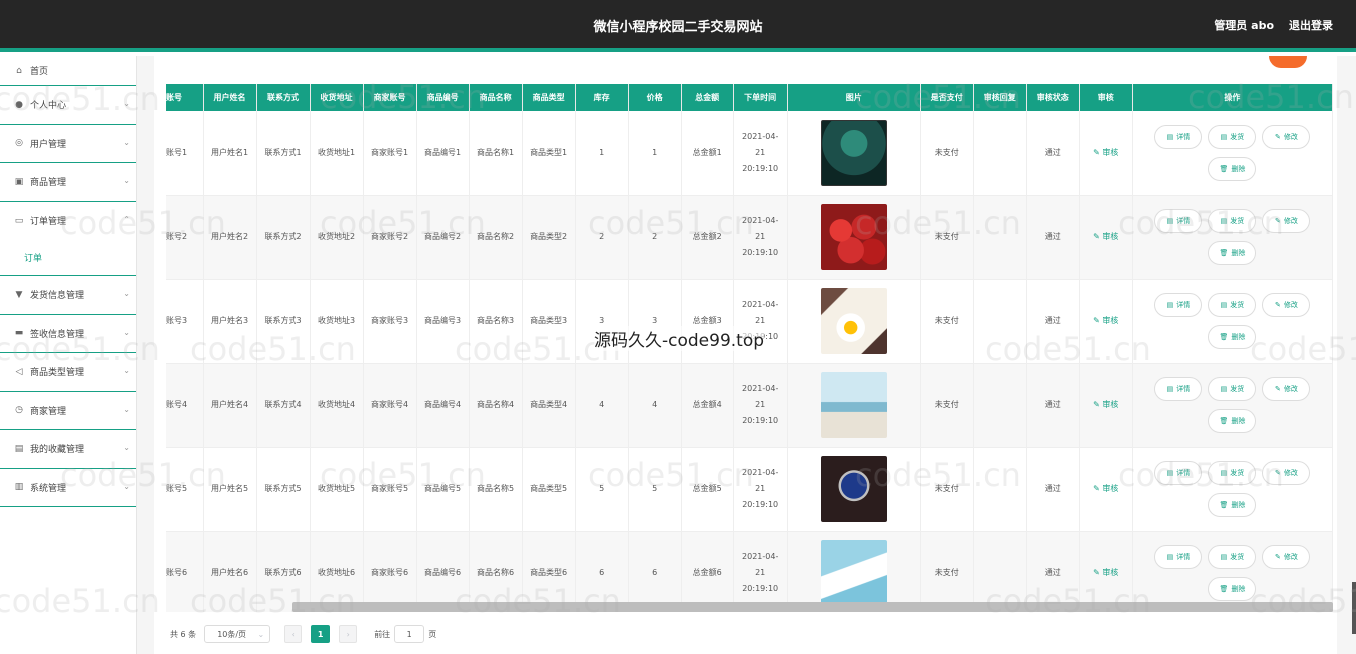  Describe the element at coordinates (232, 634) in the screenshot. I see `page-size-value: 10条/页` at that location.